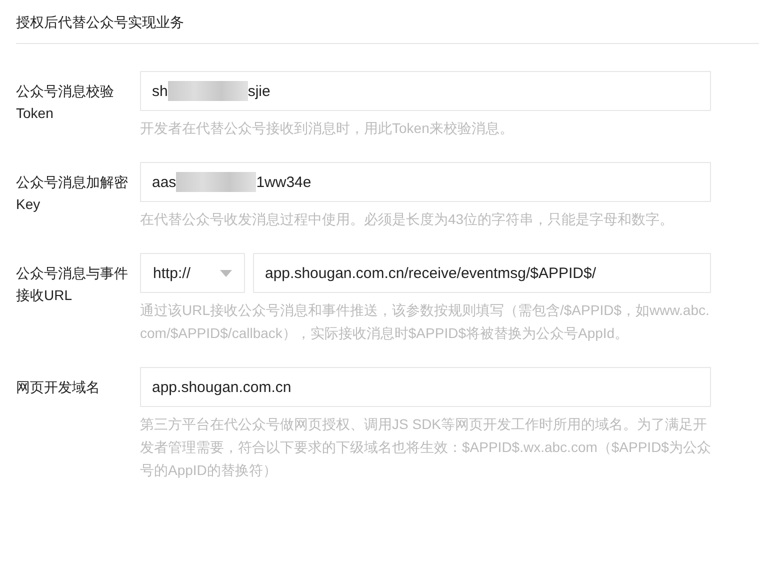 The image size is (759, 572). I want to click on input-field: app.shougan.com.cn/receive/eventmsg/$APPID$/, so click(482, 273).